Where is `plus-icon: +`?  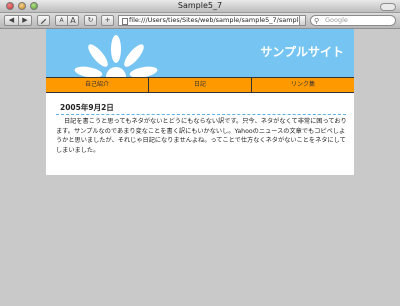
plus-icon: + is located at coordinates (107, 20).